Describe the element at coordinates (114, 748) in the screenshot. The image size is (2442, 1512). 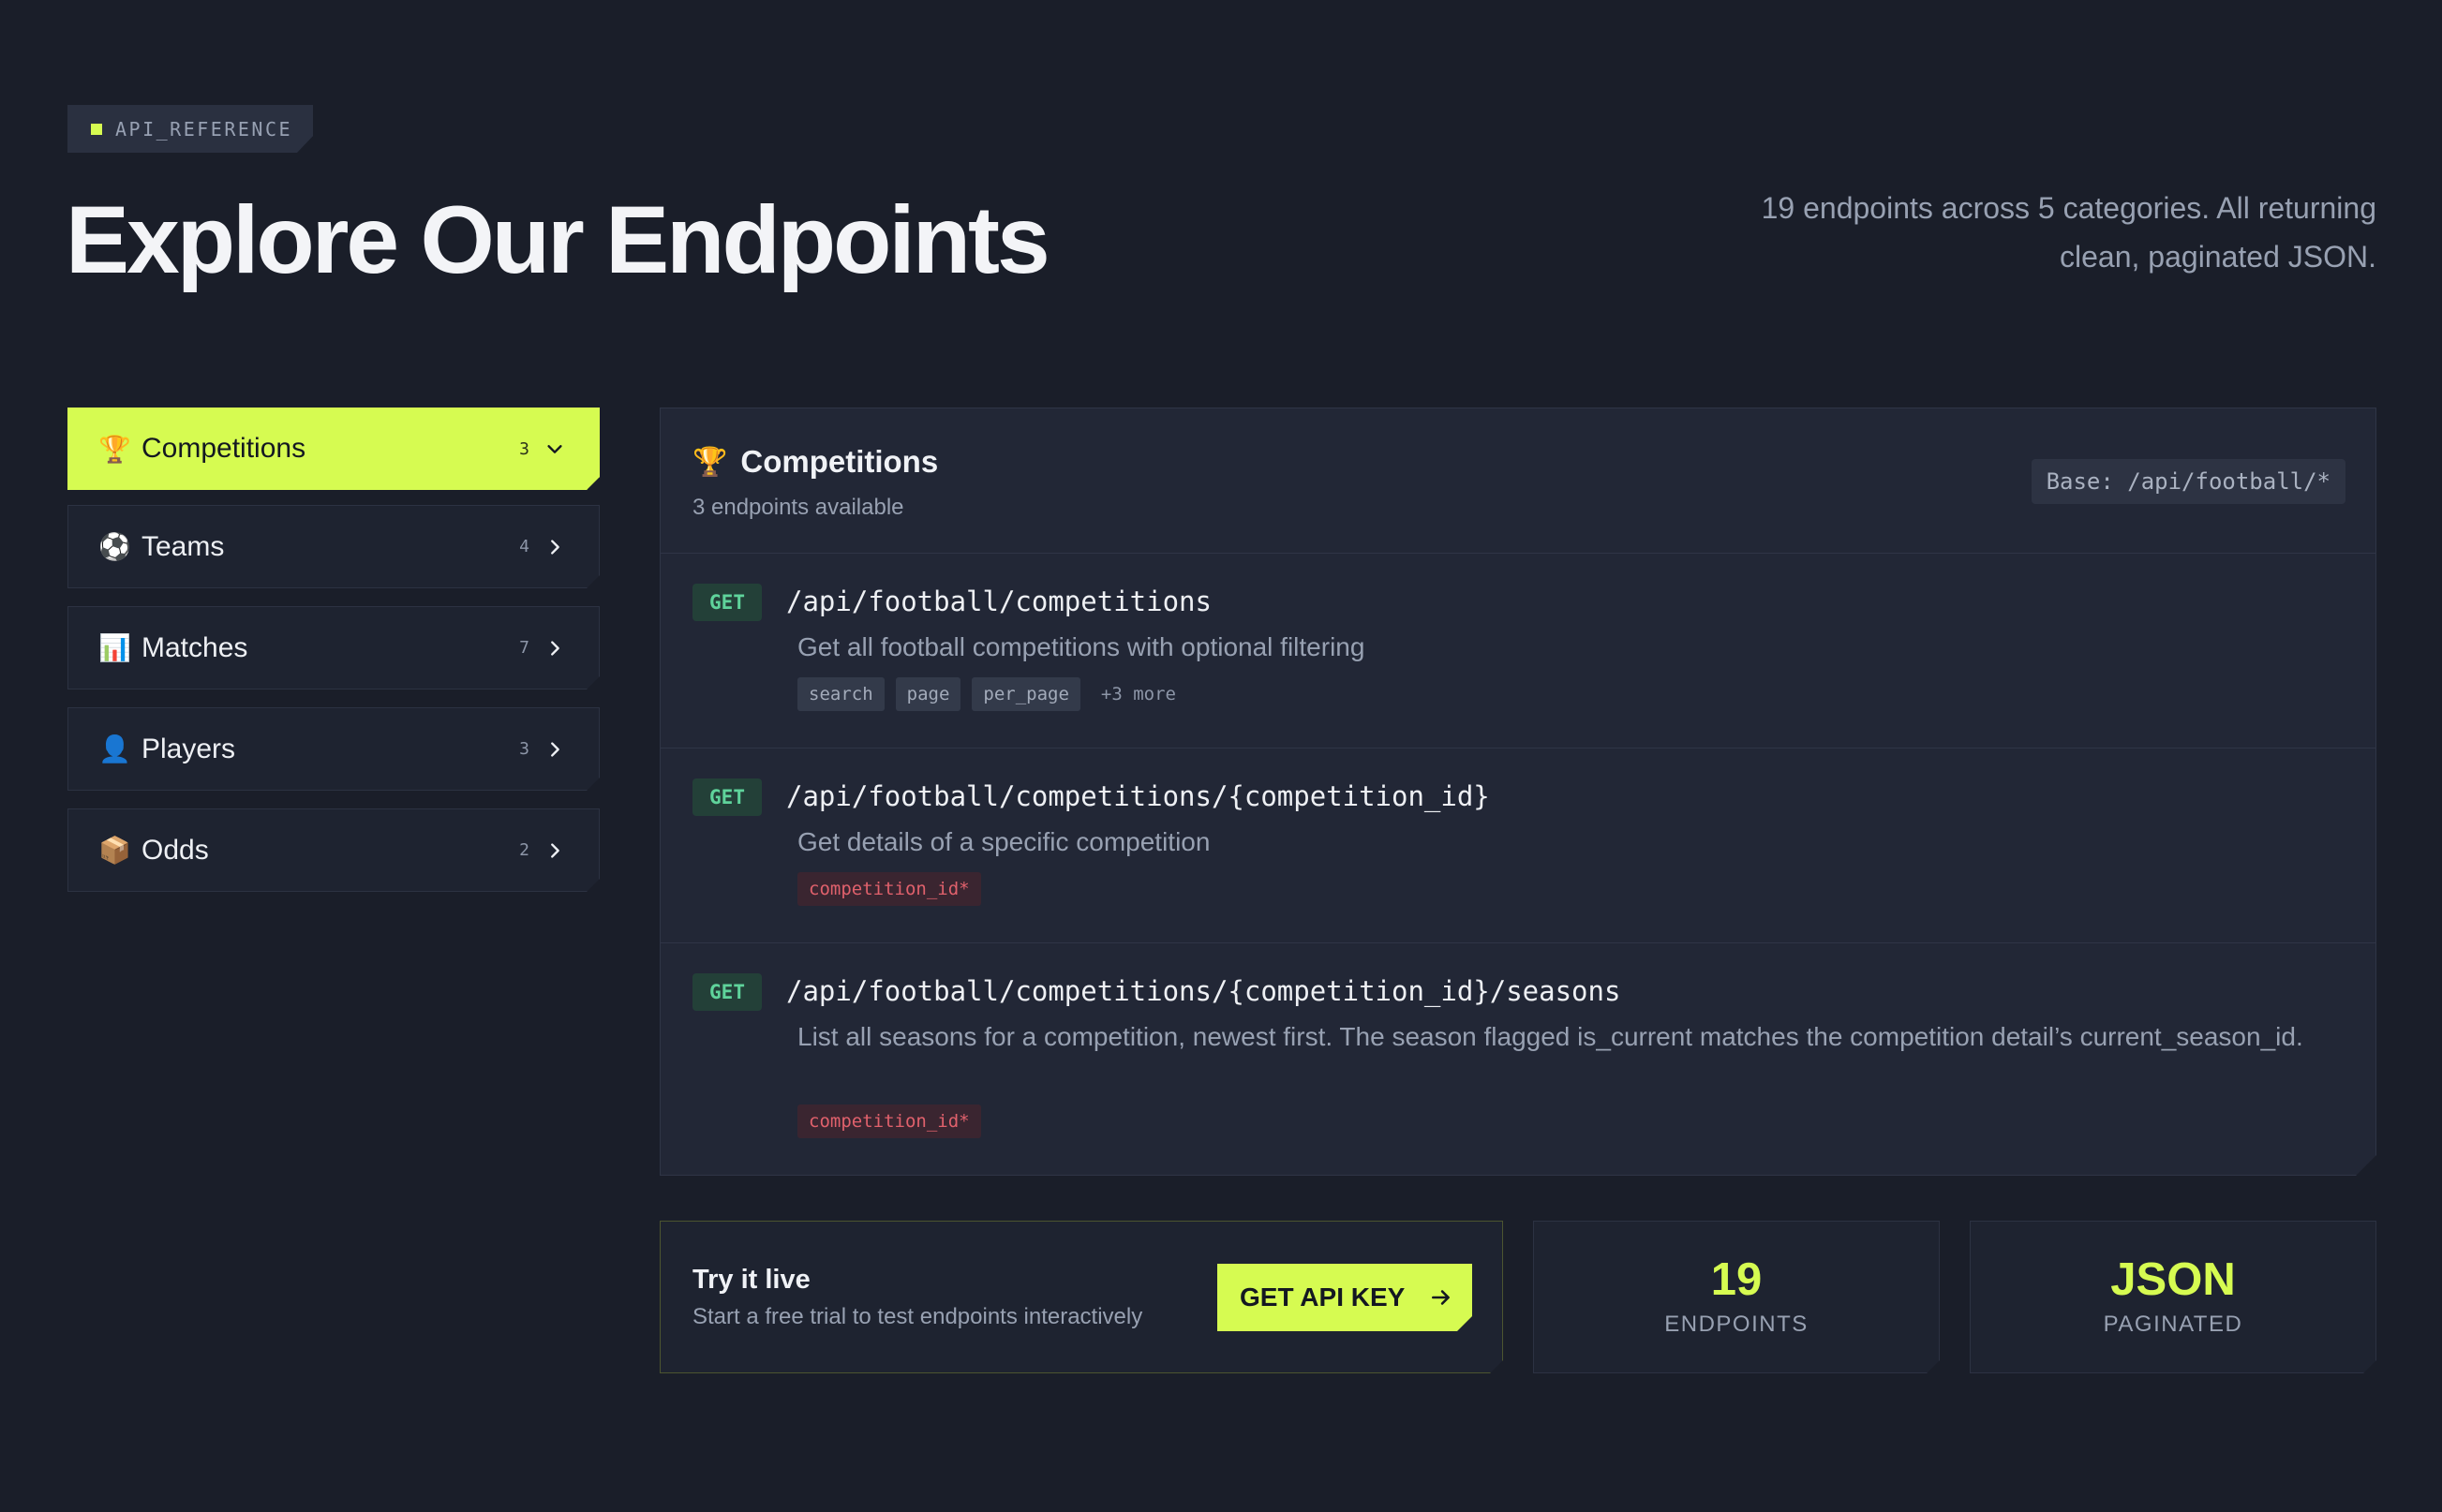
I see `person-icon: 👤` at that location.